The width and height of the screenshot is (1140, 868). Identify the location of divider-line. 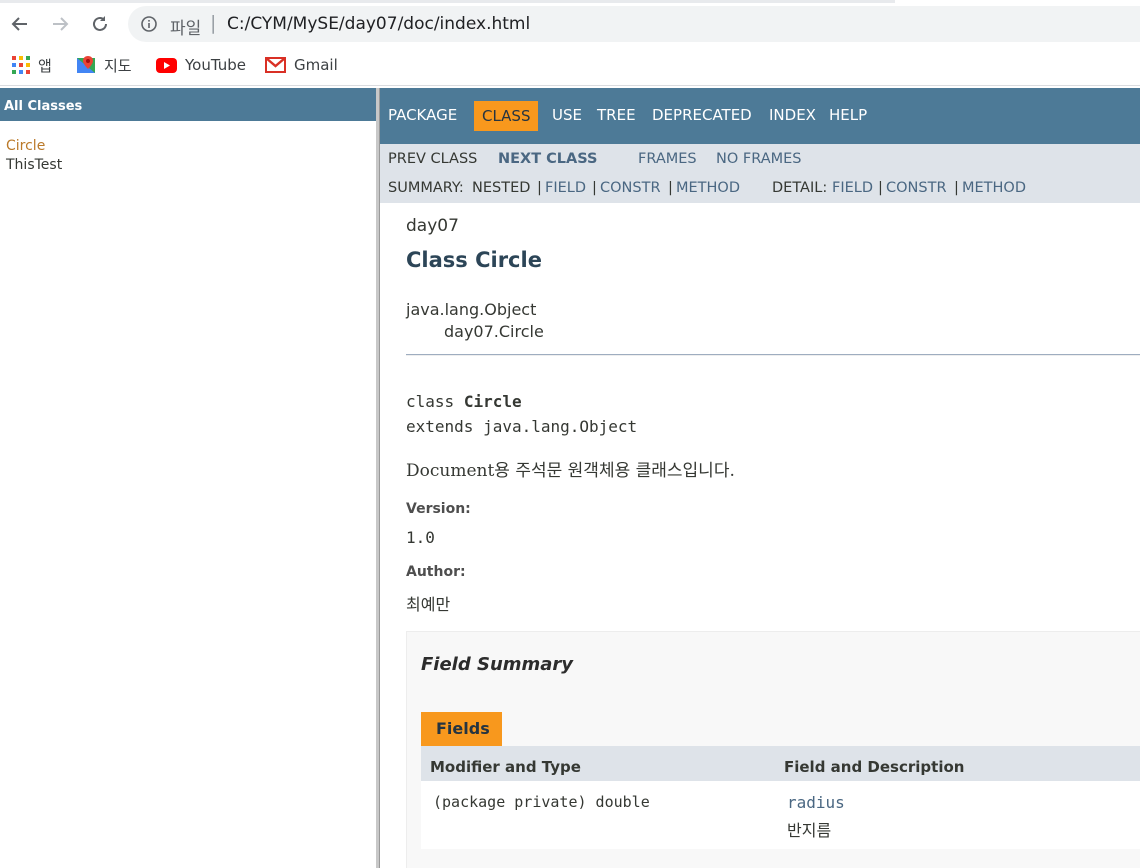
(773, 355).